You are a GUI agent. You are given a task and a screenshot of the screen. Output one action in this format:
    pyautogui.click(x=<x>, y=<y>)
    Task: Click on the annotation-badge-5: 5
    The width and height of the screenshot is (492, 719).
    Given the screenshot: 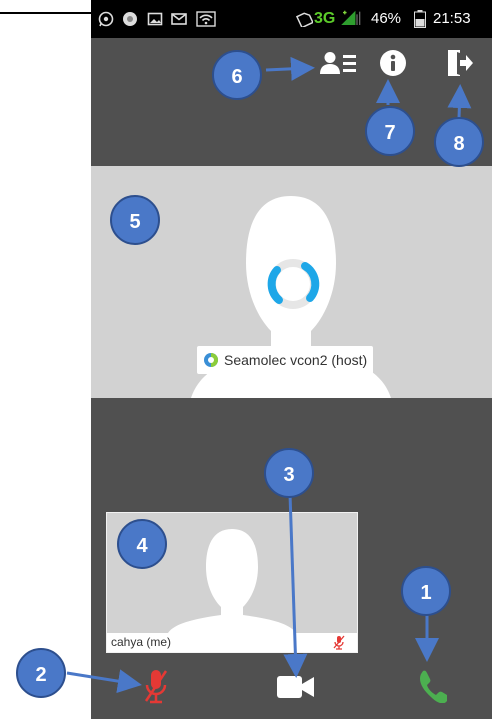 What is the action you would take?
    pyautogui.click(x=135, y=220)
    